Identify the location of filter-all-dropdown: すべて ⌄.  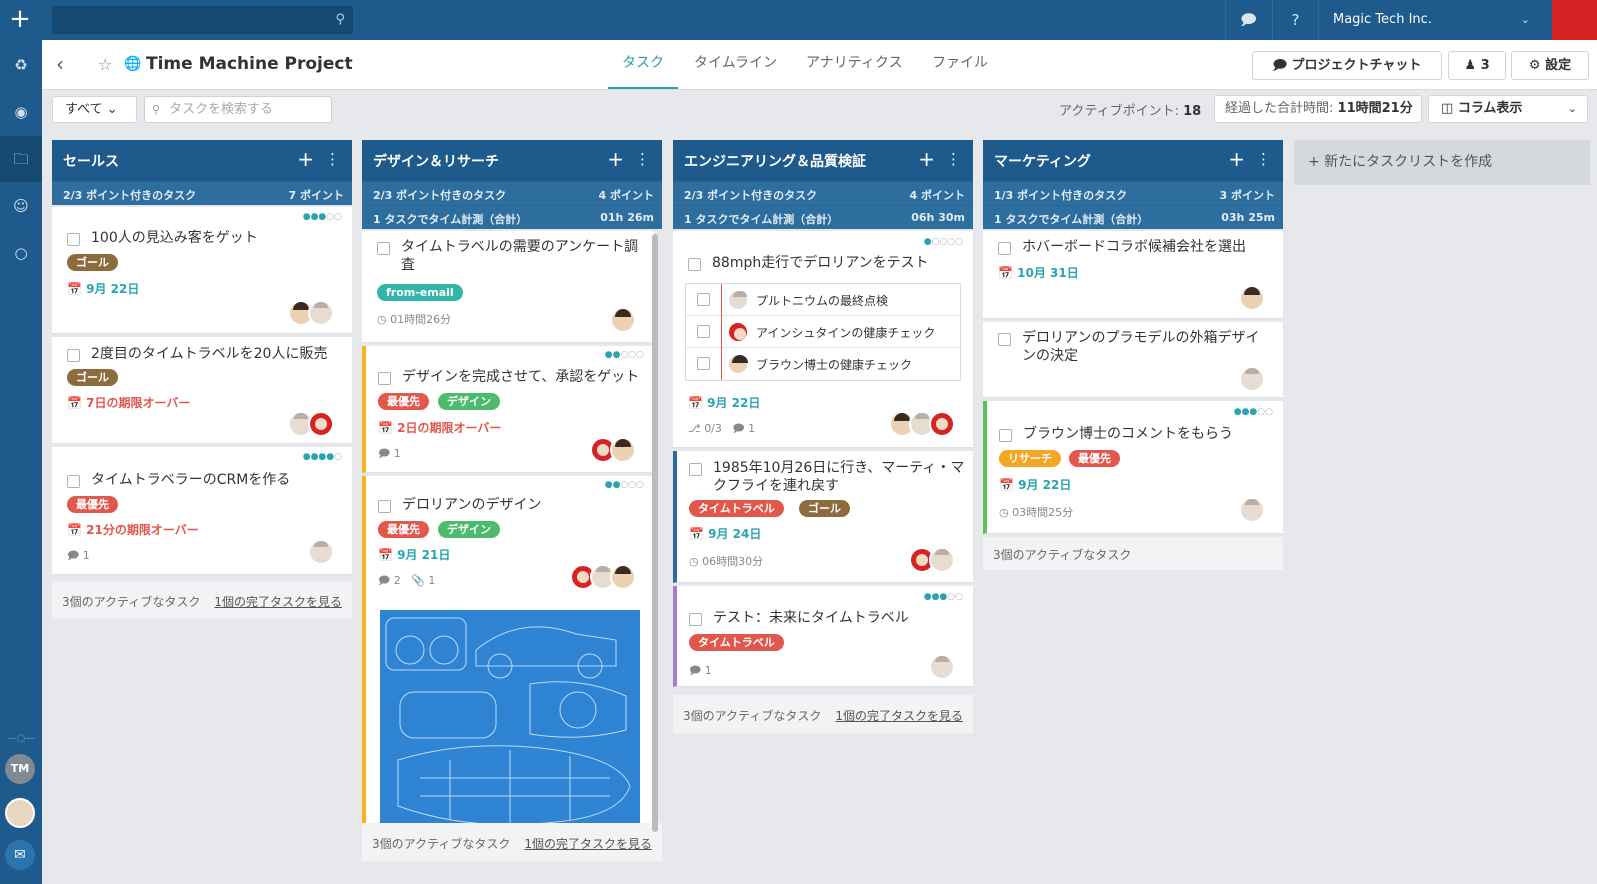
(94, 109).